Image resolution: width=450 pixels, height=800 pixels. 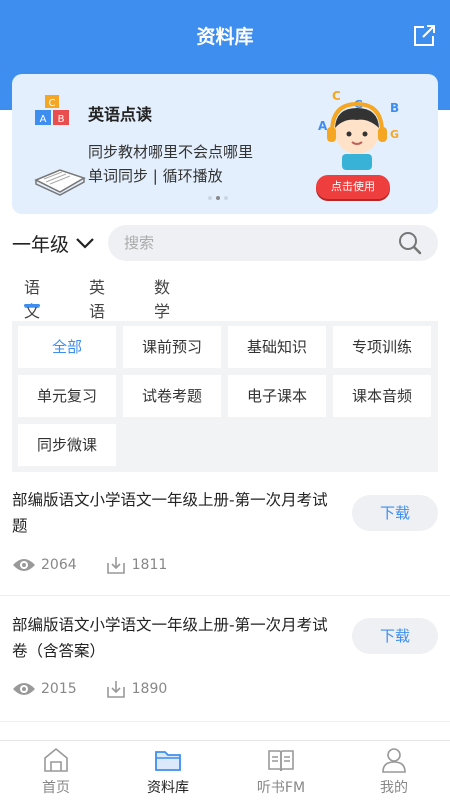 I want to click on tab-home: 首页, so click(x=56, y=770).